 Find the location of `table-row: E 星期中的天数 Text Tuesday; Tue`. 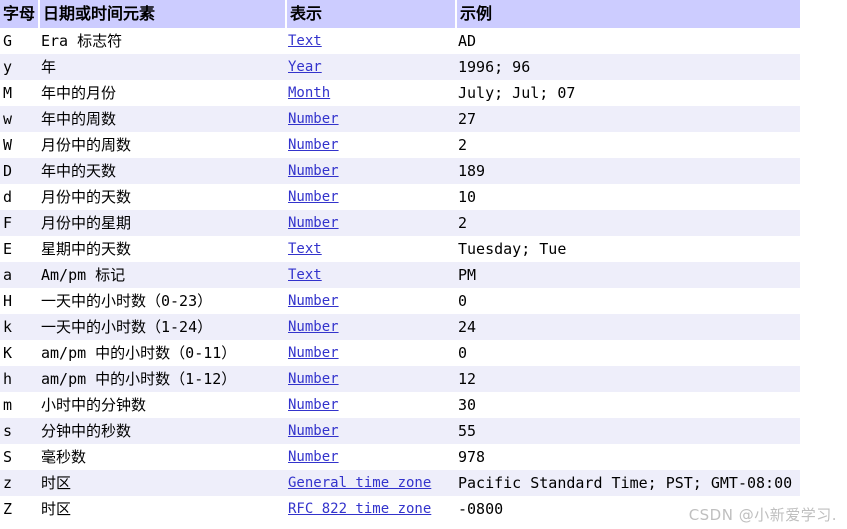

table-row: E 星期中的天数 Text Tuesday; Tue is located at coordinates (400, 249).